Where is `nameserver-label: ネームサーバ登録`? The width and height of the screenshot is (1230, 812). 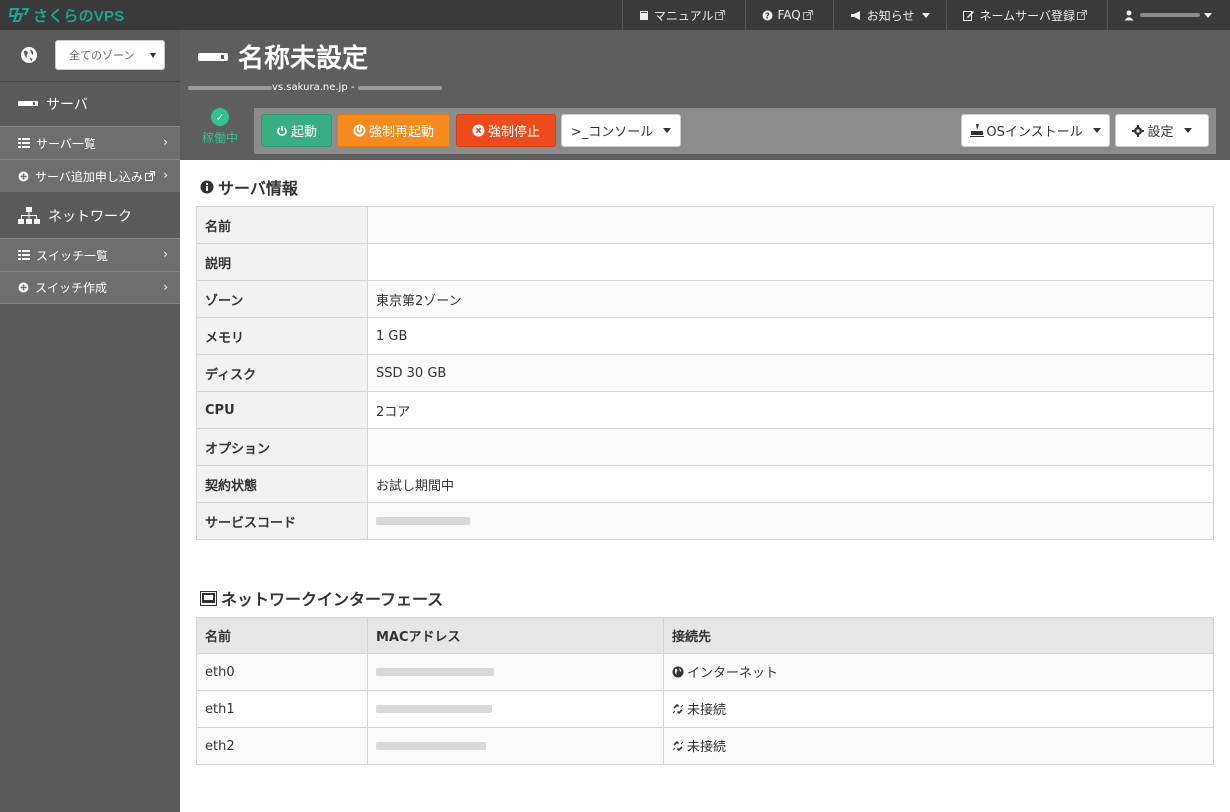 nameserver-label: ネームサーバ登録 is located at coordinates (1027, 15).